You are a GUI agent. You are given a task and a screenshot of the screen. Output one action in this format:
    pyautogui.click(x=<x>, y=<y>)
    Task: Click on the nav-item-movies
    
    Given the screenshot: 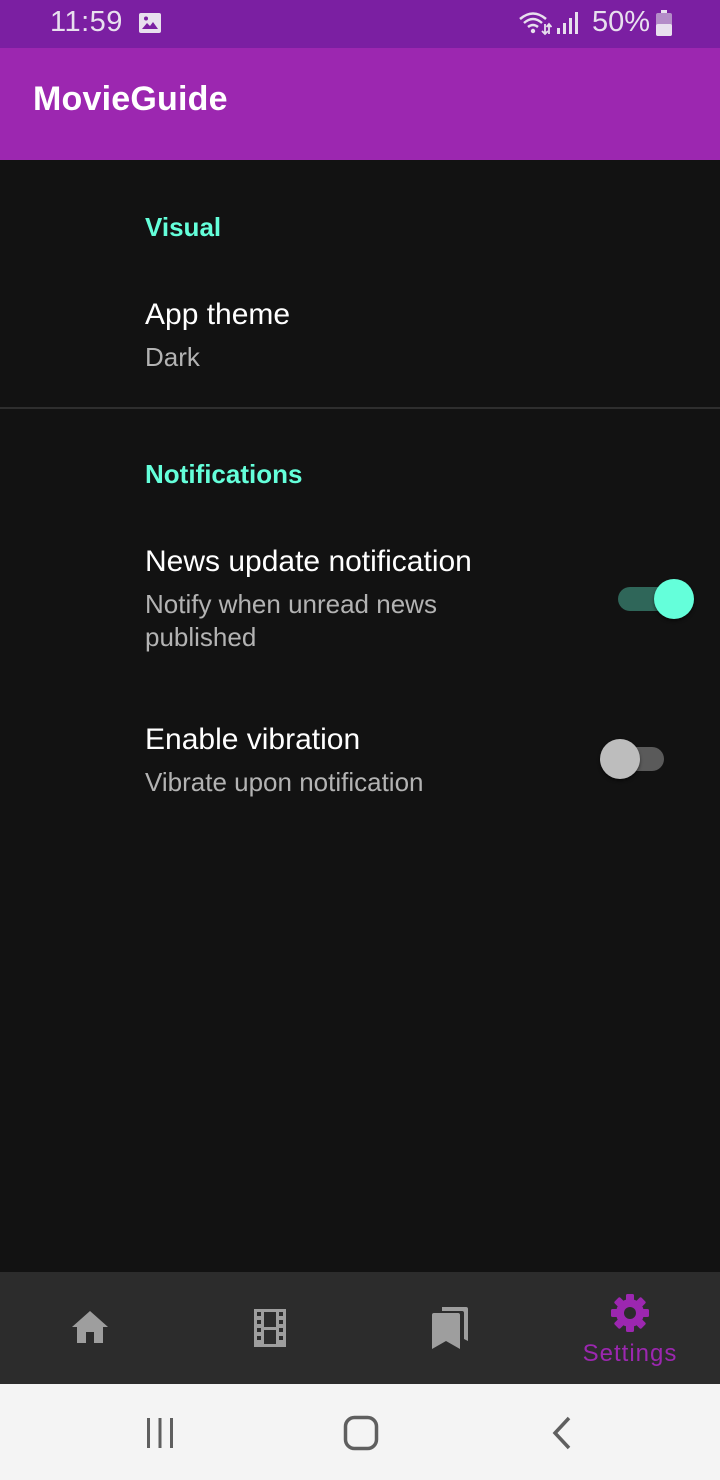 What is the action you would take?
    pyautogui.click(x=270, y=1328)
    